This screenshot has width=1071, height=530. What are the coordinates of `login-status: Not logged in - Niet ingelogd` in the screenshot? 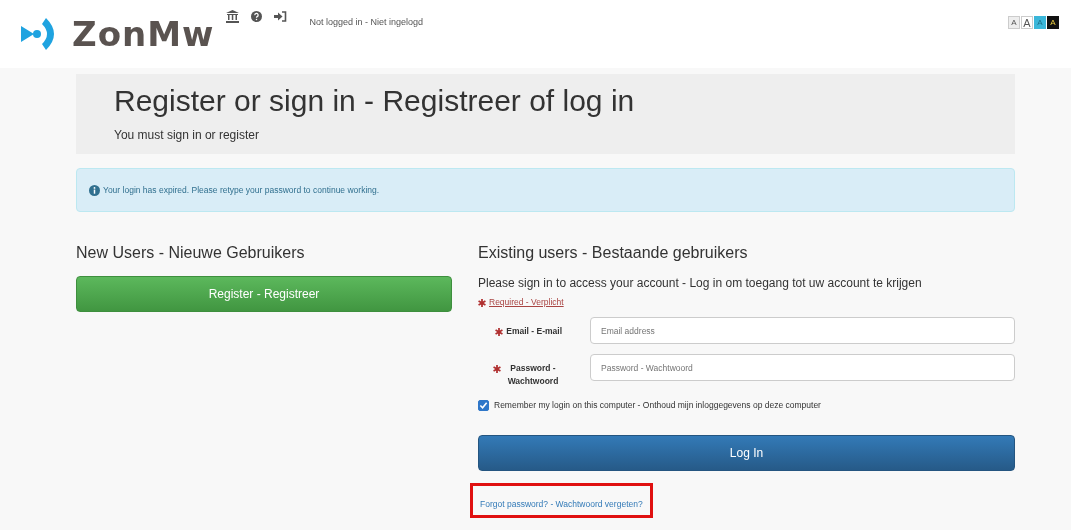 It's located at (366, 22).